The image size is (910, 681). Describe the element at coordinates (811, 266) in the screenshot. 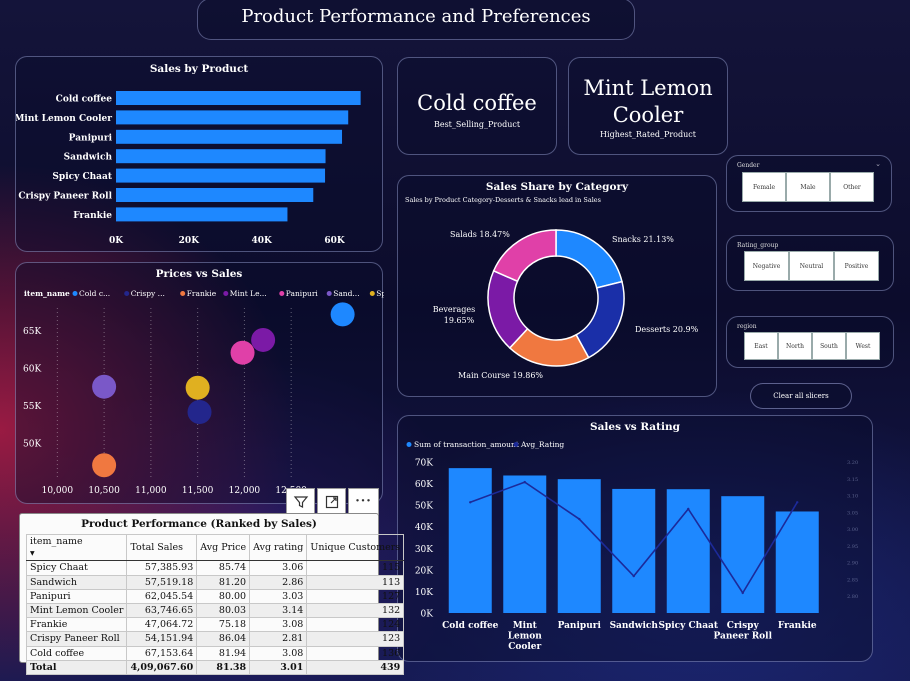

I see `slicer-option-neutral: Neutral` at that location.